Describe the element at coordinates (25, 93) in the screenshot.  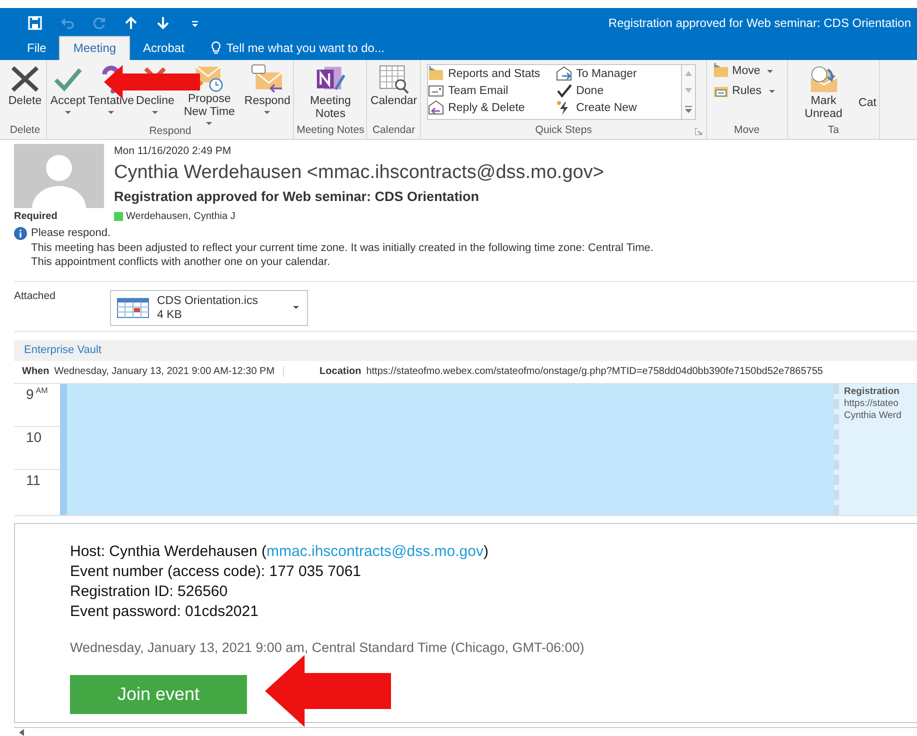
I see `ribbon-button: Delete` at that location.